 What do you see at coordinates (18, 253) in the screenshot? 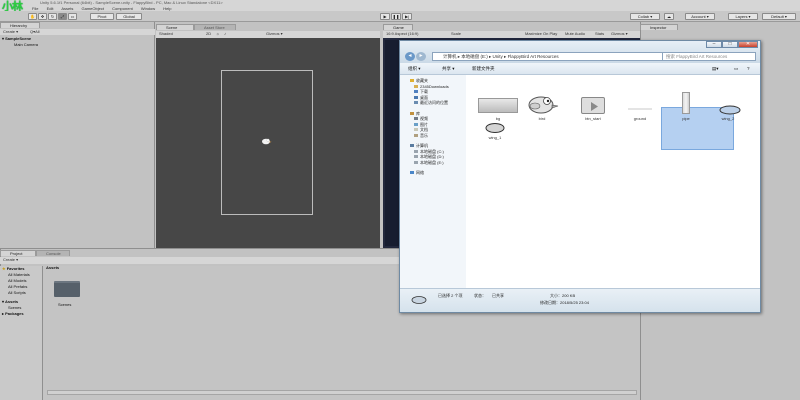
I see `tab-project: Project` at bounding box center [18, 253].